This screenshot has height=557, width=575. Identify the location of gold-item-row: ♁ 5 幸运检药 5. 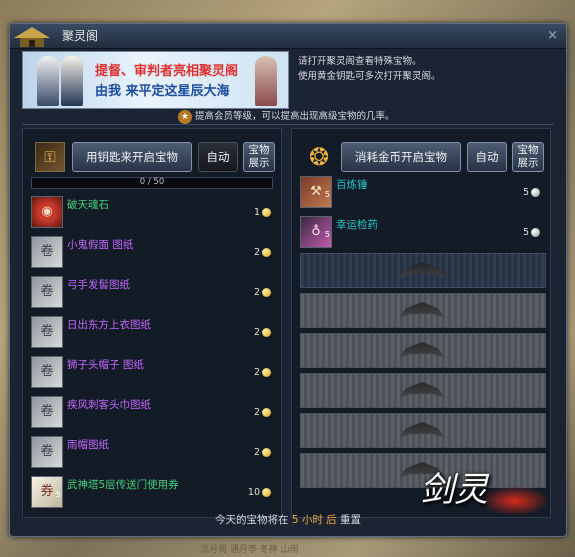
(420, 232).